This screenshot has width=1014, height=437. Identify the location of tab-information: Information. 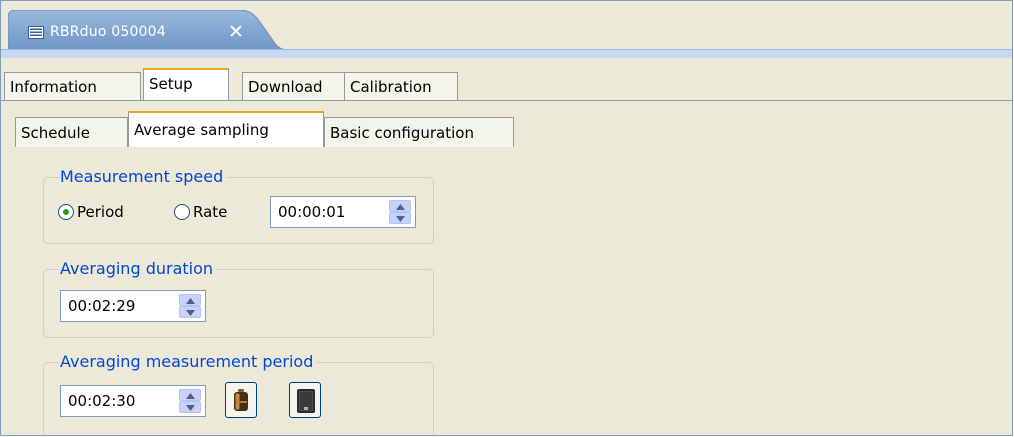
(72, 86).